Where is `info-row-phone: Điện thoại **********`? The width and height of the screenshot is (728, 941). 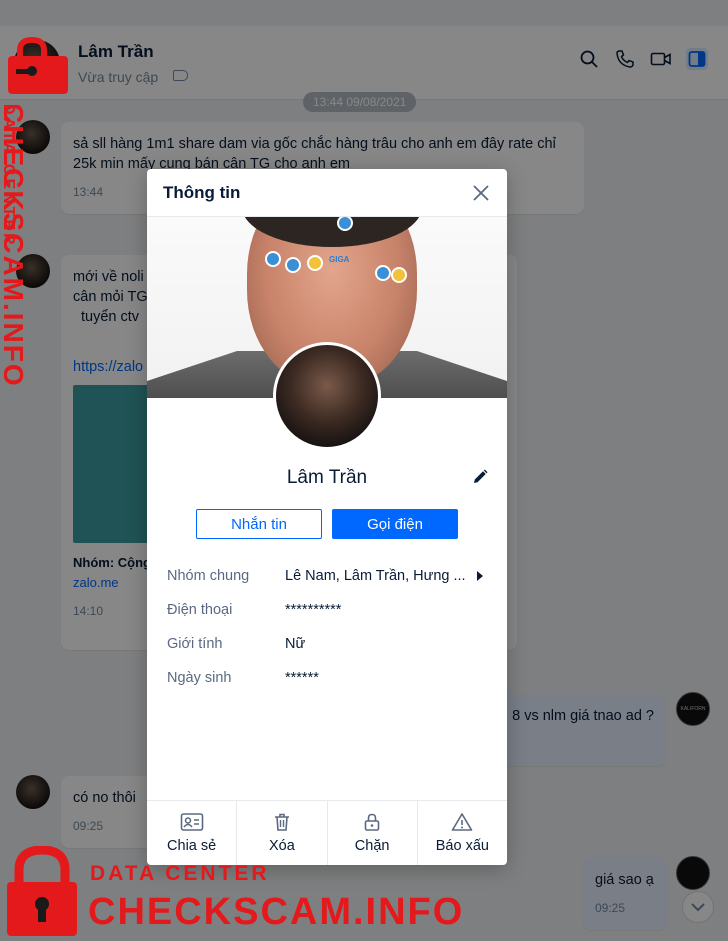 info-row-phone: Điện thoại ********** is located at coordinates (327, 610).